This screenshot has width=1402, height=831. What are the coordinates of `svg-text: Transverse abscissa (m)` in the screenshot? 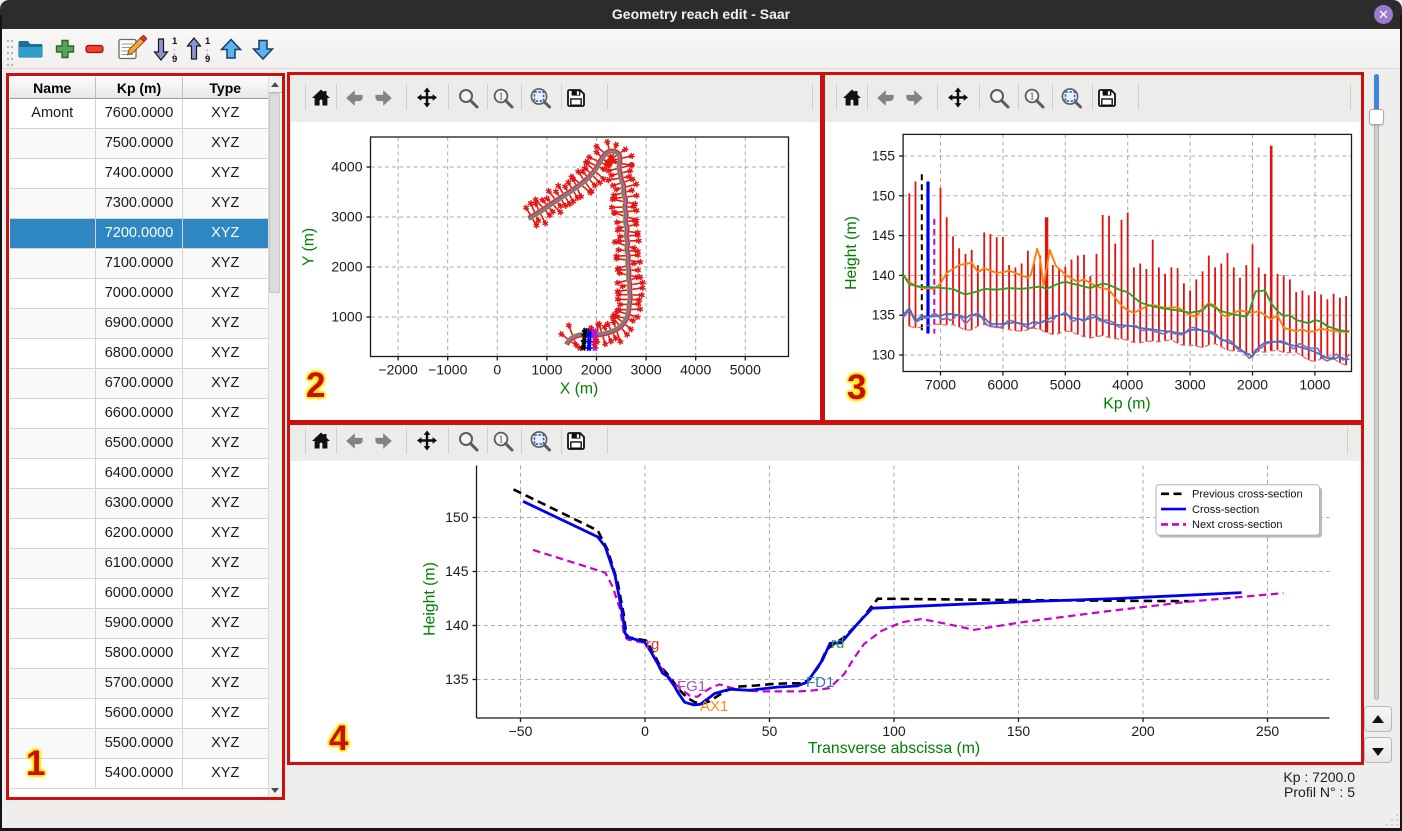 It's located at (893, 748).